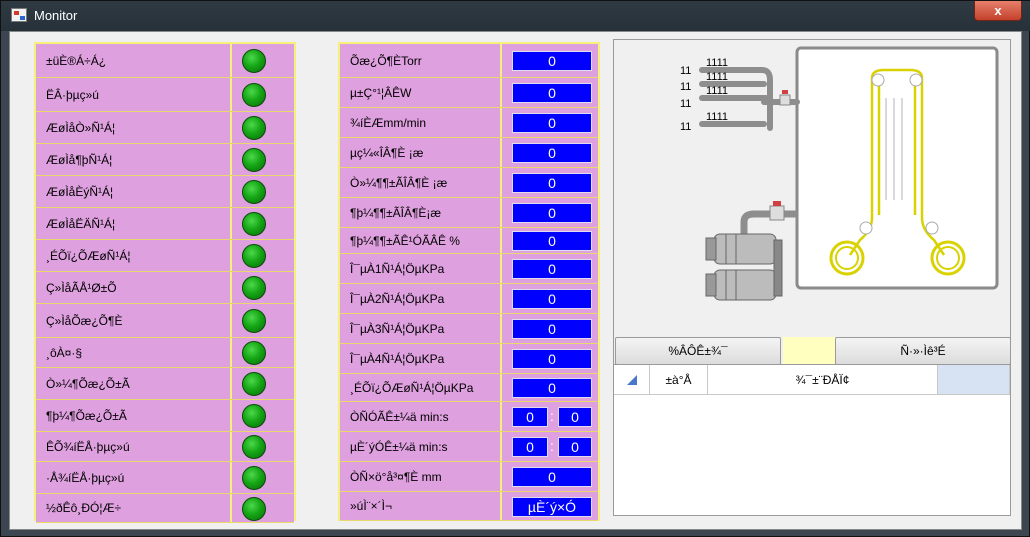 This screenshot has height=537, width=1030. I want to click on machine-diagram: 111111111111111111111111, so click(839, 173).